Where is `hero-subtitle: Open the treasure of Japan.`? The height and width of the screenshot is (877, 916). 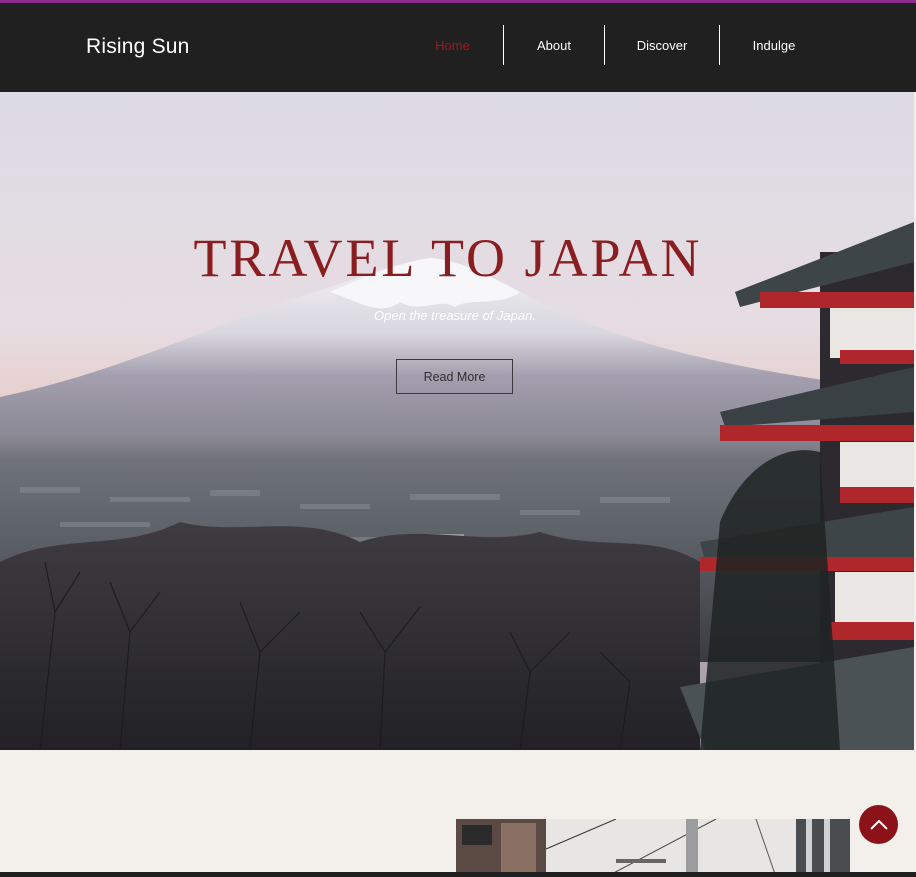 hero-subtitle: Open the treasure of Japan. is located at coordinates (455, 315).